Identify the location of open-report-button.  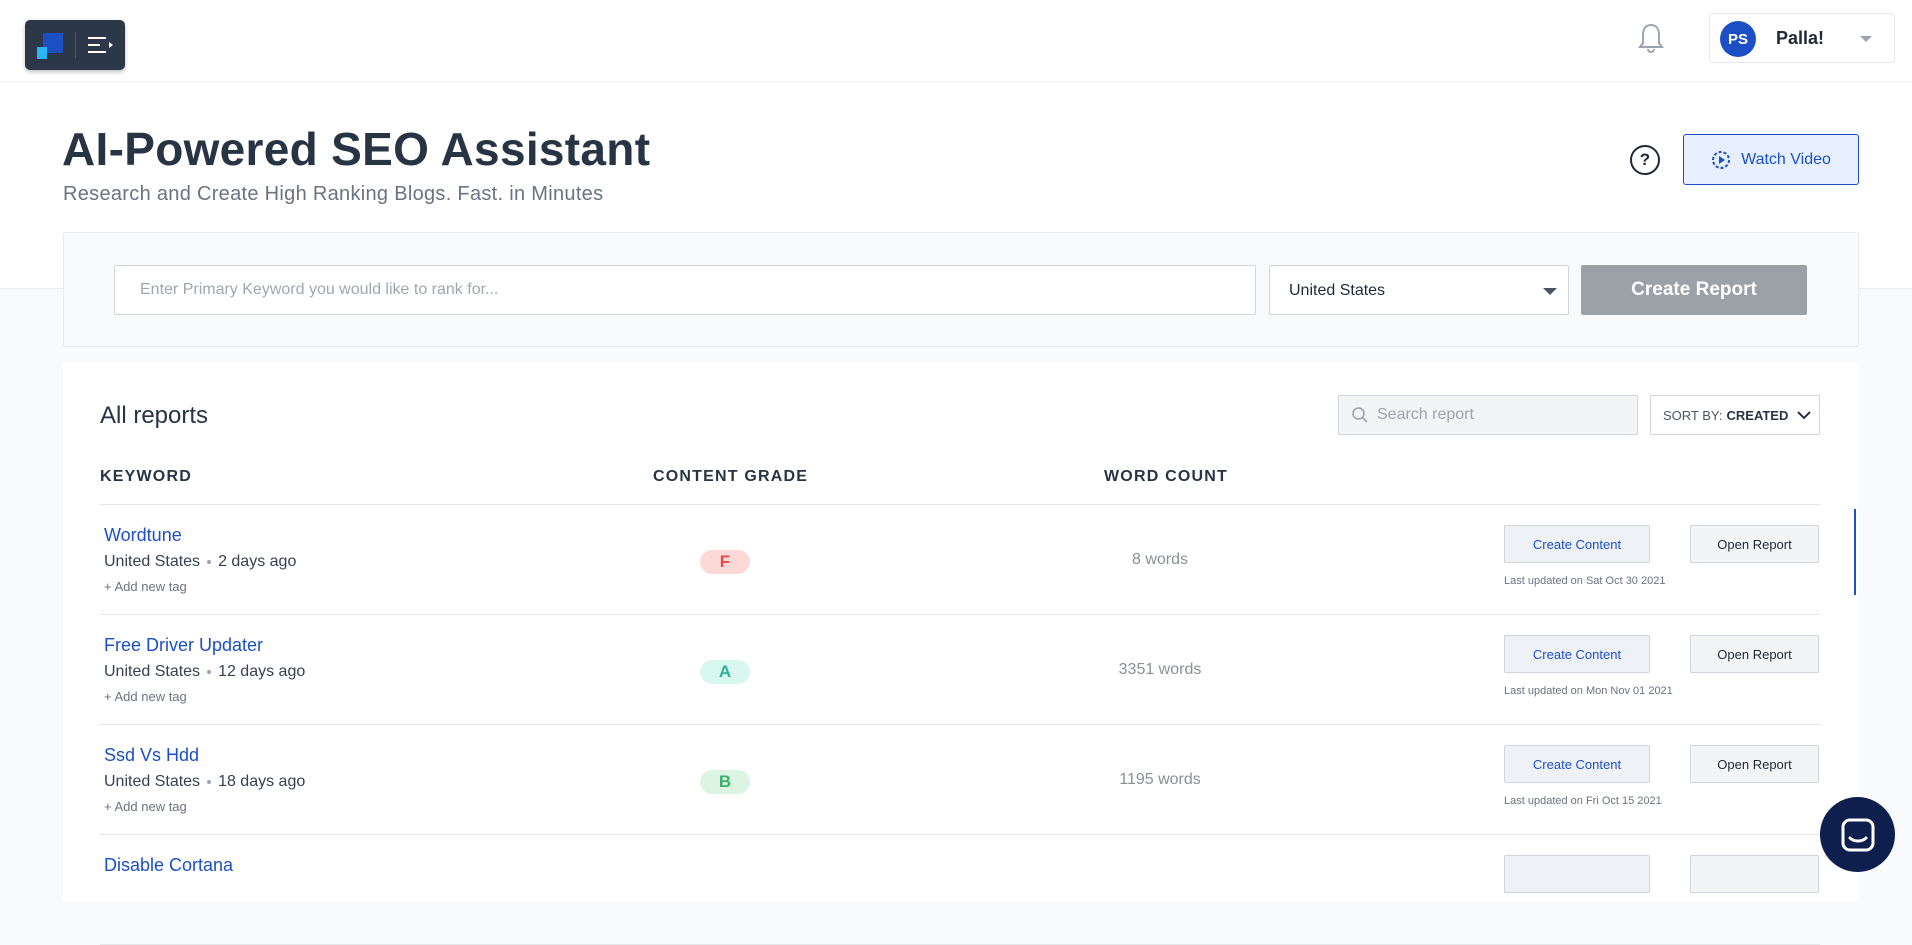
(1754, 874).